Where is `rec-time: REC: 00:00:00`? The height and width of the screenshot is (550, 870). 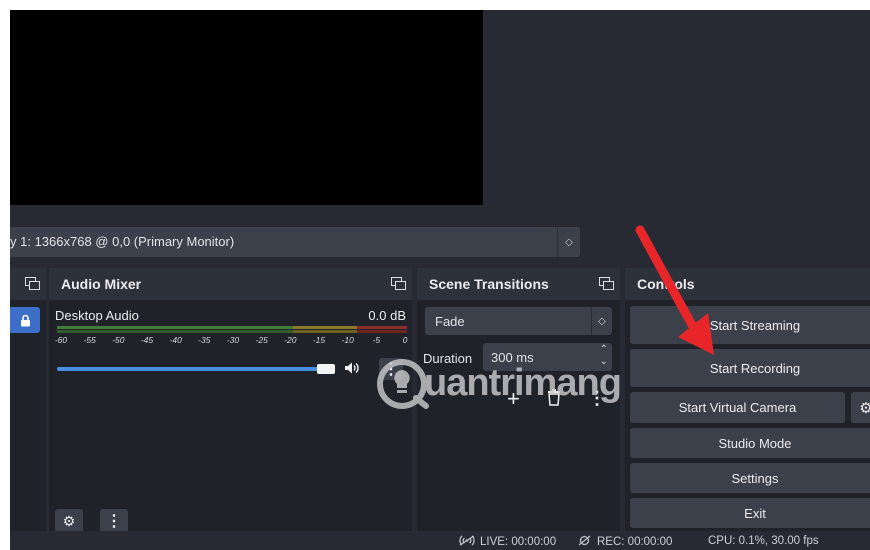 rec-time: REC: 00:00:00 is located at coordinates (635, 542).